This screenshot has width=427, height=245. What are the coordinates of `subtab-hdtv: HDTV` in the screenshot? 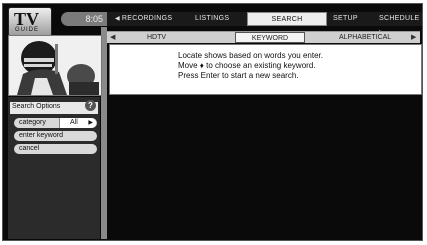 It's located at (156, 37).